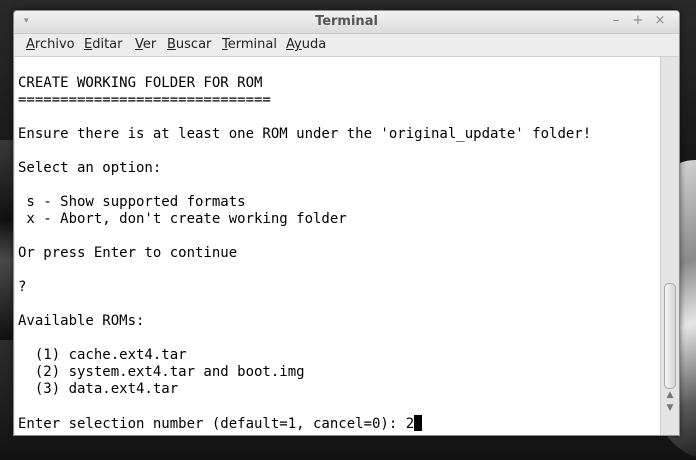 Image resolution: width=696 pixels, height=460 pixels. I want to click on menu-ayuda: Ayuda, so click(306, 44).